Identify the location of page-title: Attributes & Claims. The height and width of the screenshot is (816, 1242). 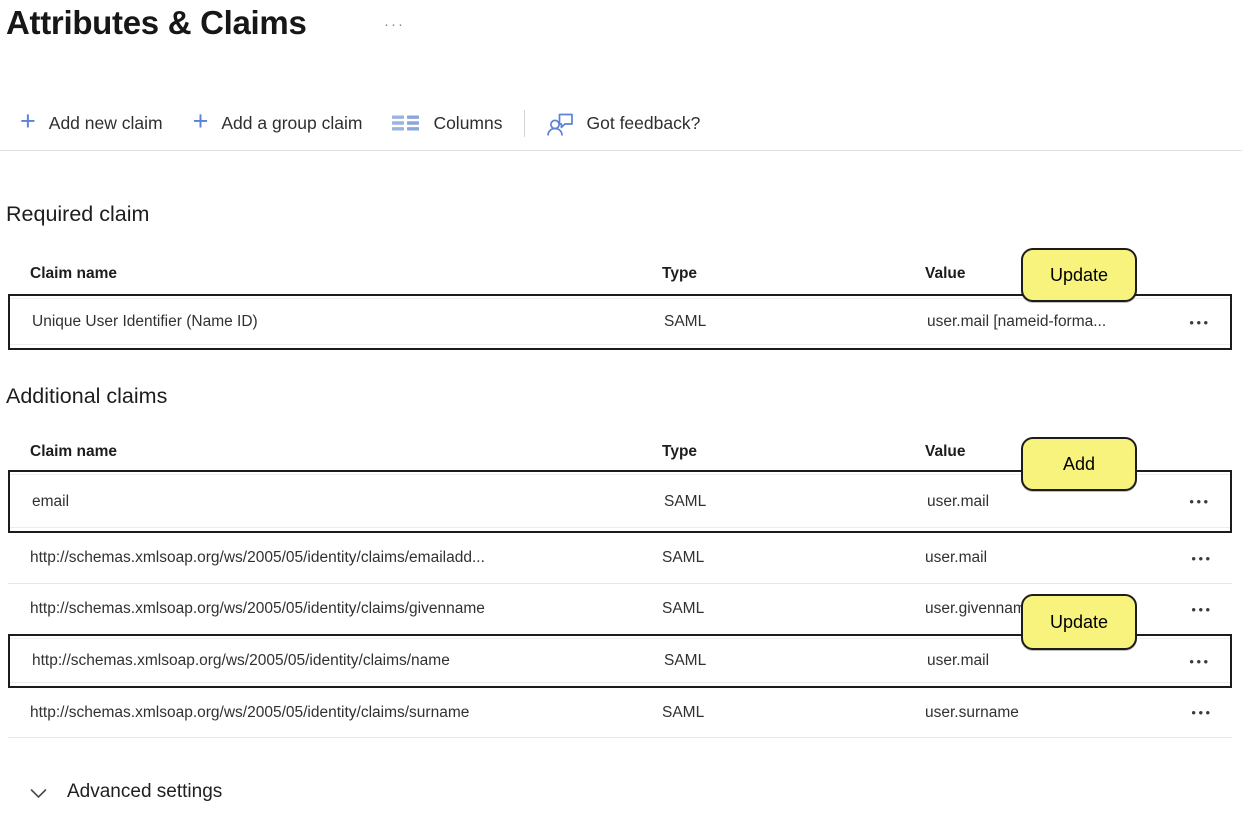
(156, 22).